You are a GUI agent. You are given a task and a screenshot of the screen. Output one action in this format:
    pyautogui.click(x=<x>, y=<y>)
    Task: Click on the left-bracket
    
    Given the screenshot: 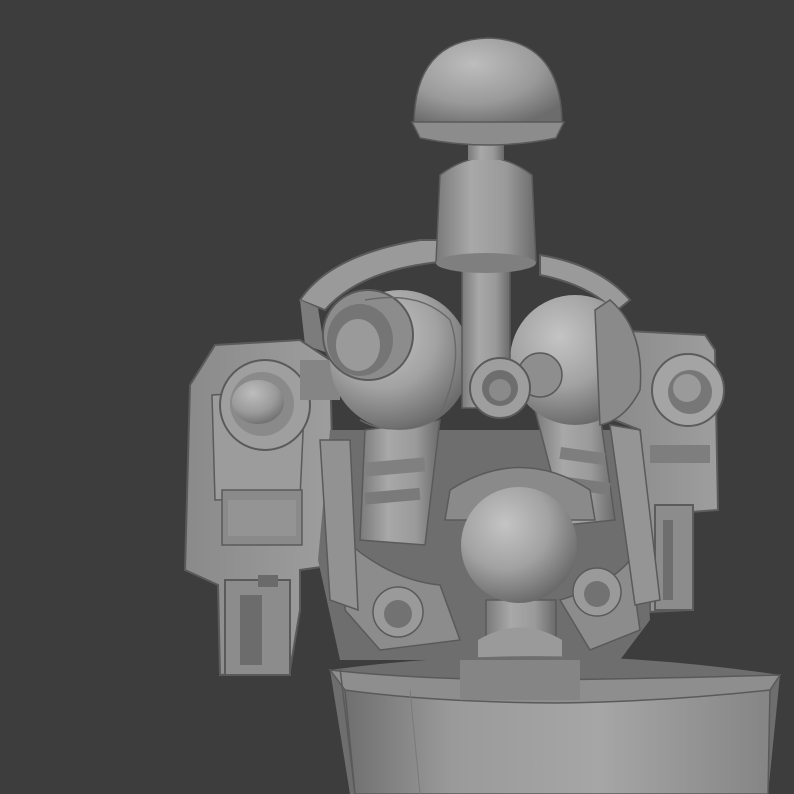 What is the action you would take?
    pyautogui.click(x=261, y=507)
    